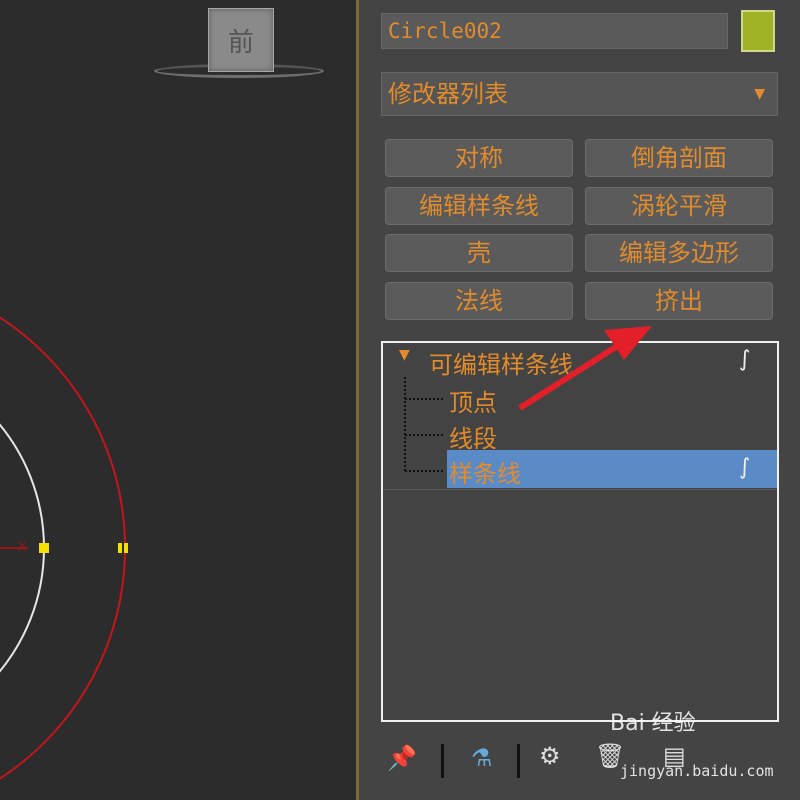 Image resolution: width=800 pixels, height=800 pixels. What do you see at coordinates (402, 758) in the screenshot?
I see `pin-icon: 📌` at bounding box center [402, 758].